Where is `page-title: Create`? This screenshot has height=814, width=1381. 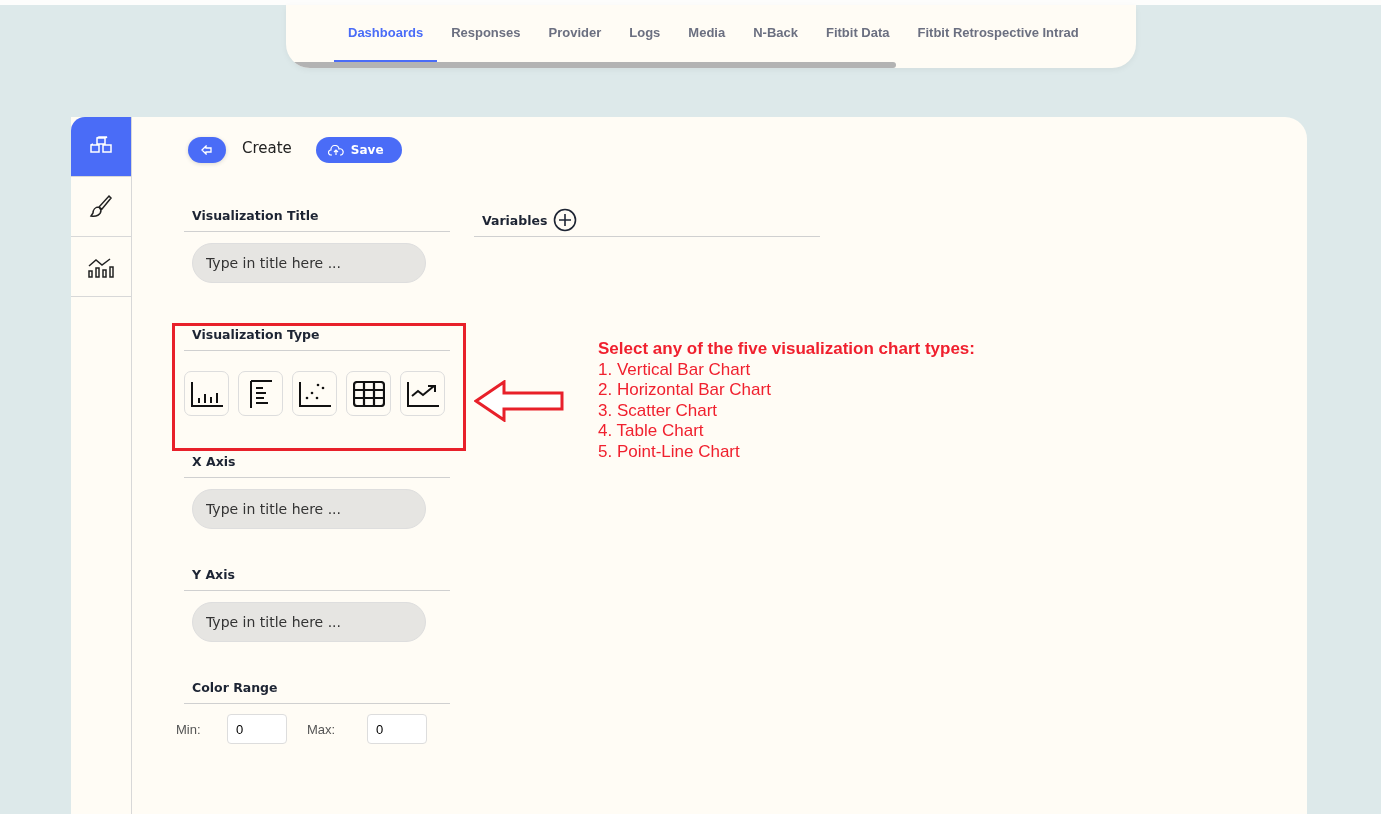 page-title: Create is located at coordinates (267, 148).